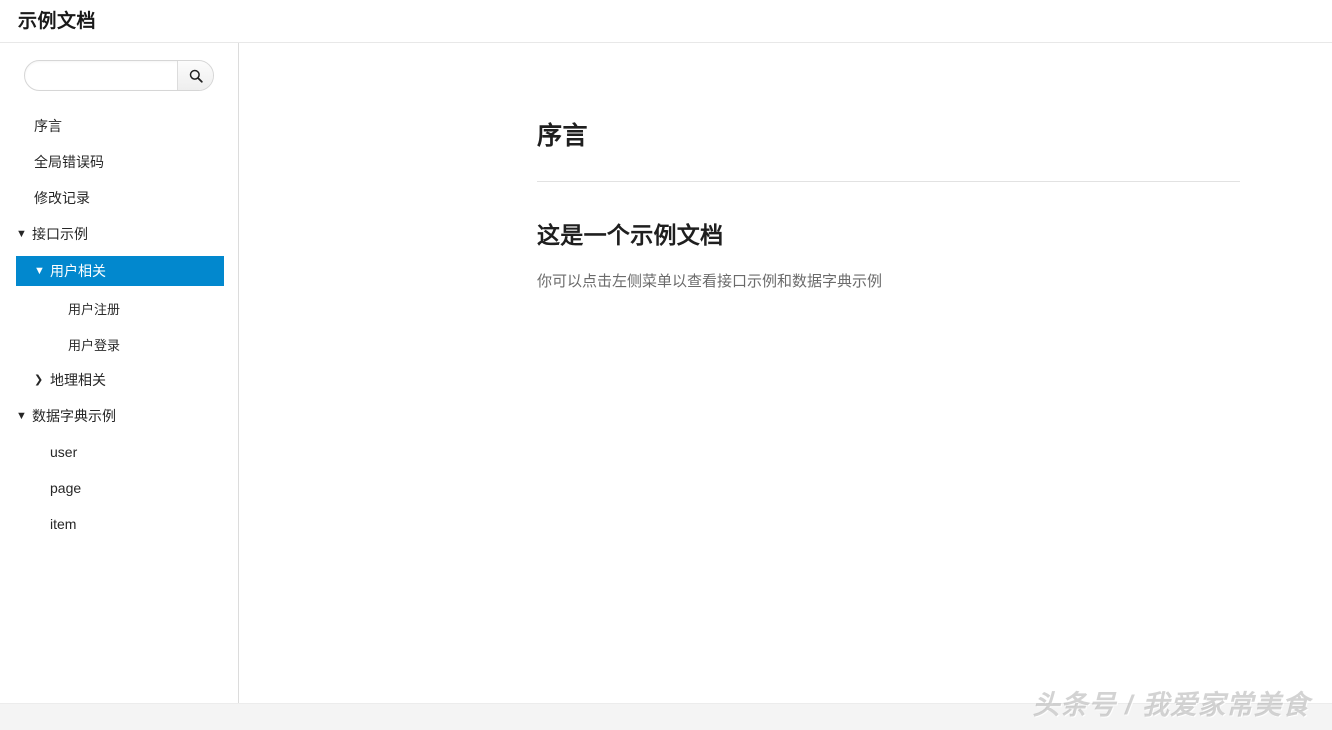  Describe the element at coordinates (78, 271) in the screenshot. I see `sidebar-item-label: 用户相关` at that location.